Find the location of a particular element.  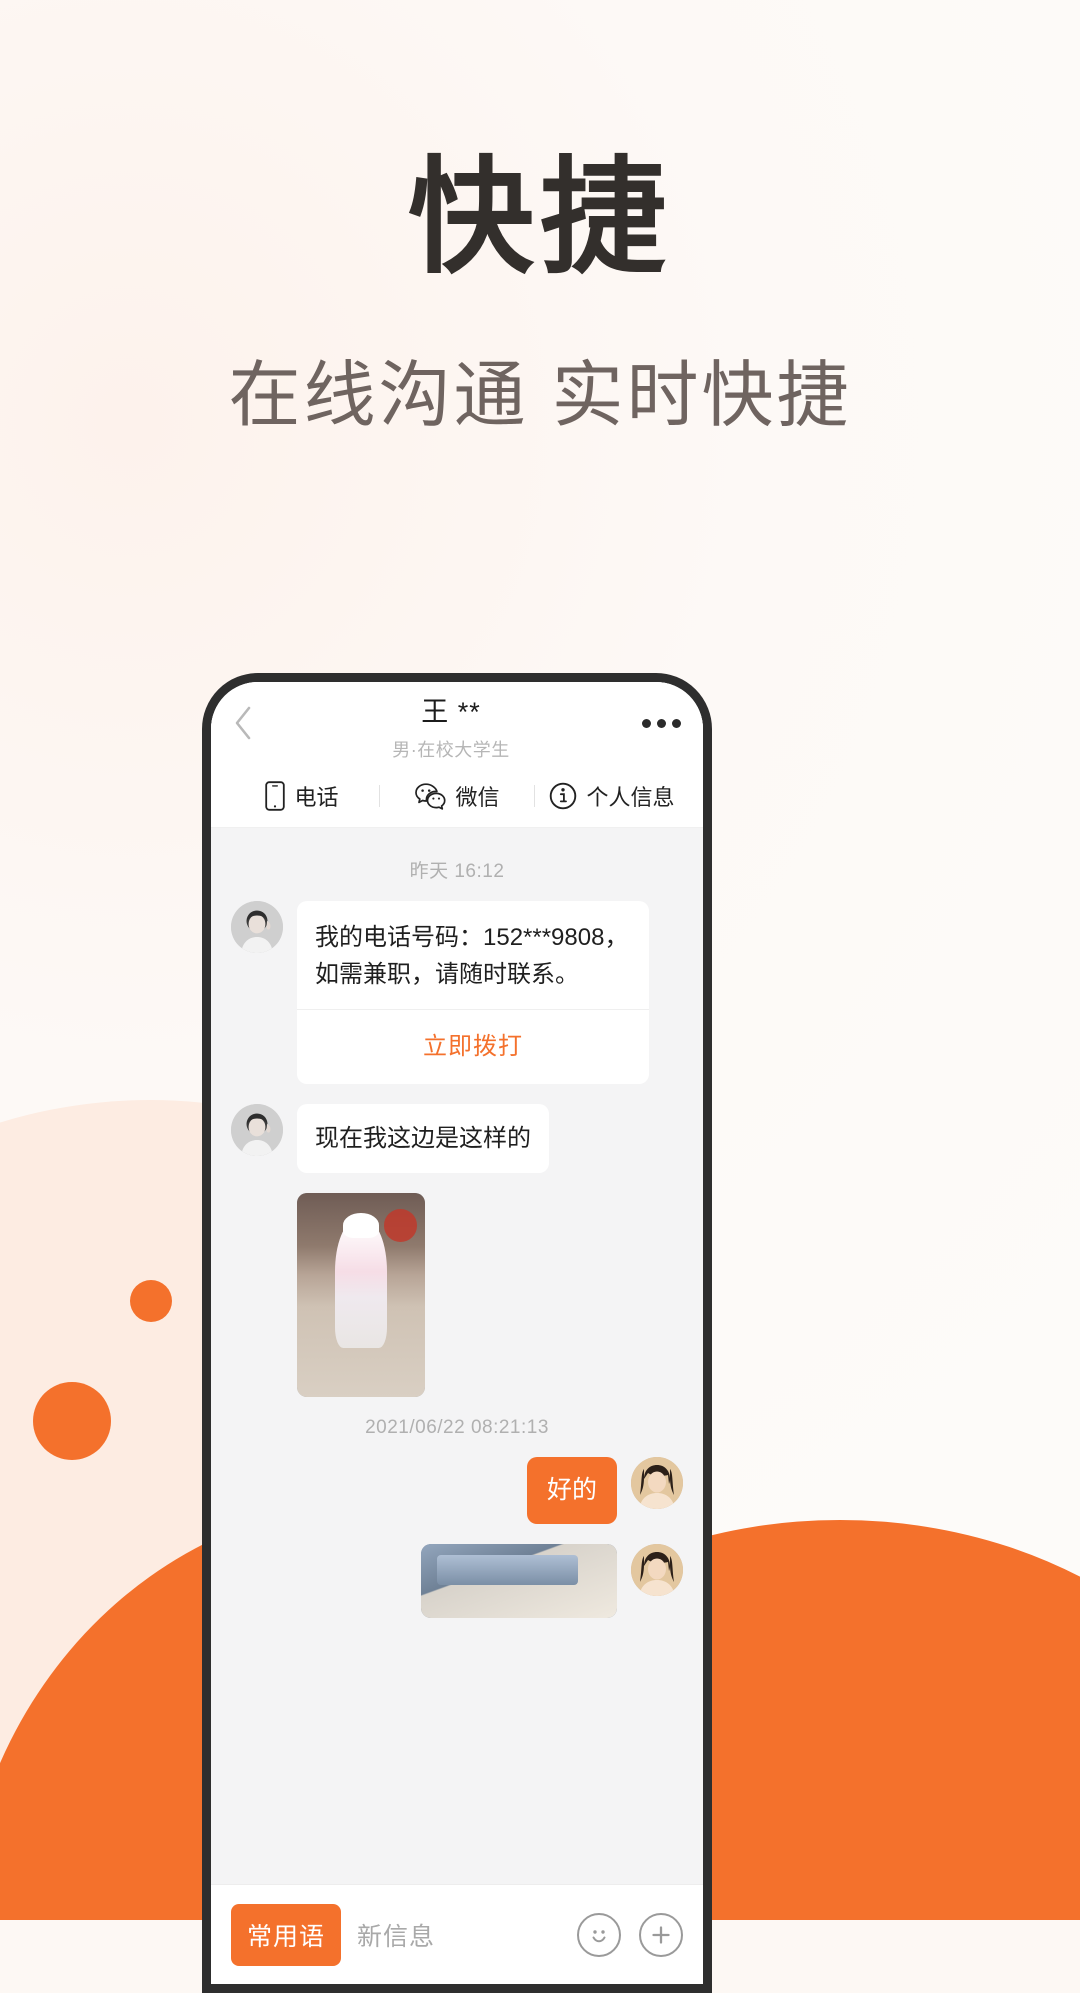

action-wechat-label: 微信 is located at coordinates (477, 797).